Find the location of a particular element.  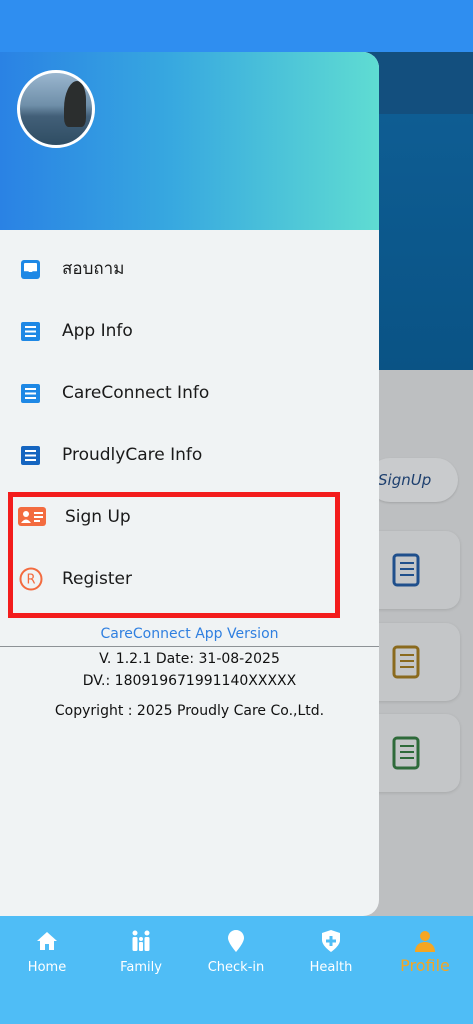

tab-home: Home is located at coordinates (47, 970).